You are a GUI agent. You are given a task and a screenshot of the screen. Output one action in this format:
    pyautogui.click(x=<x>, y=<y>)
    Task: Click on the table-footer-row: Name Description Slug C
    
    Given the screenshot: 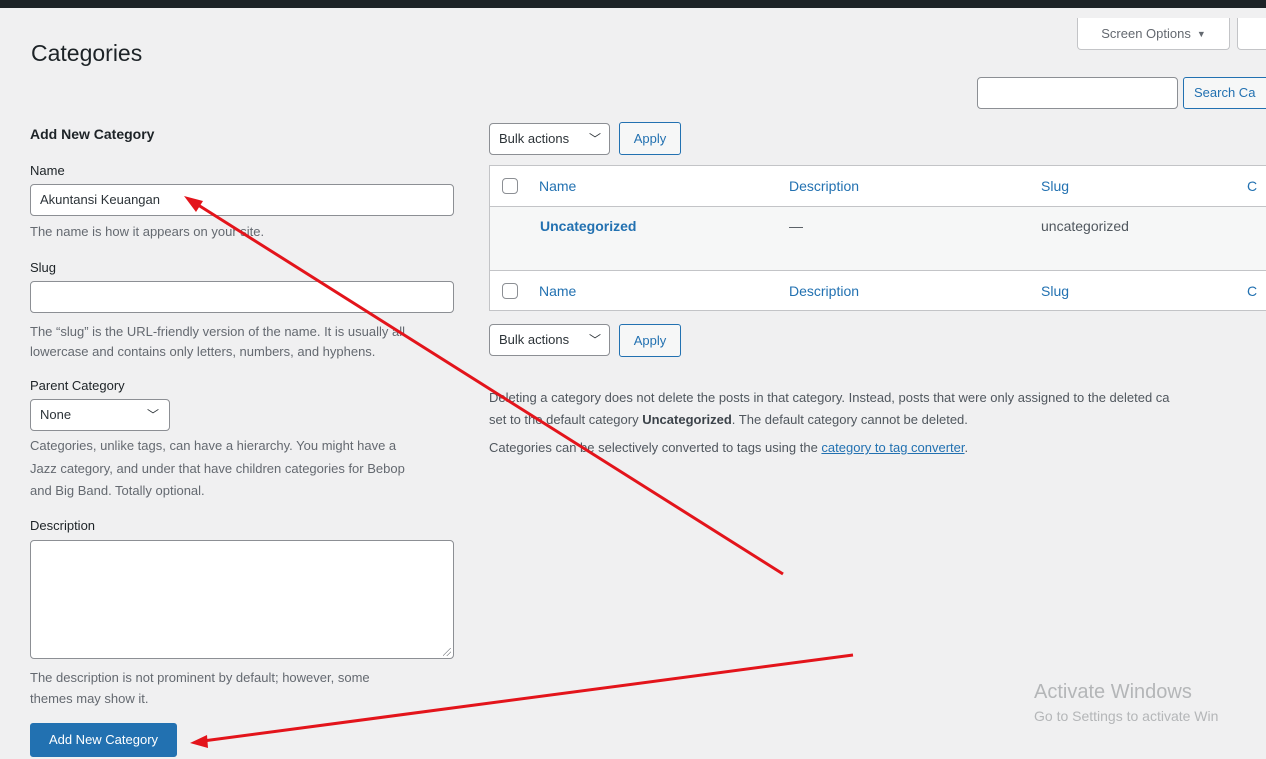 What is the action you would take?
    pyautogui.click(x=878, y=290)
    